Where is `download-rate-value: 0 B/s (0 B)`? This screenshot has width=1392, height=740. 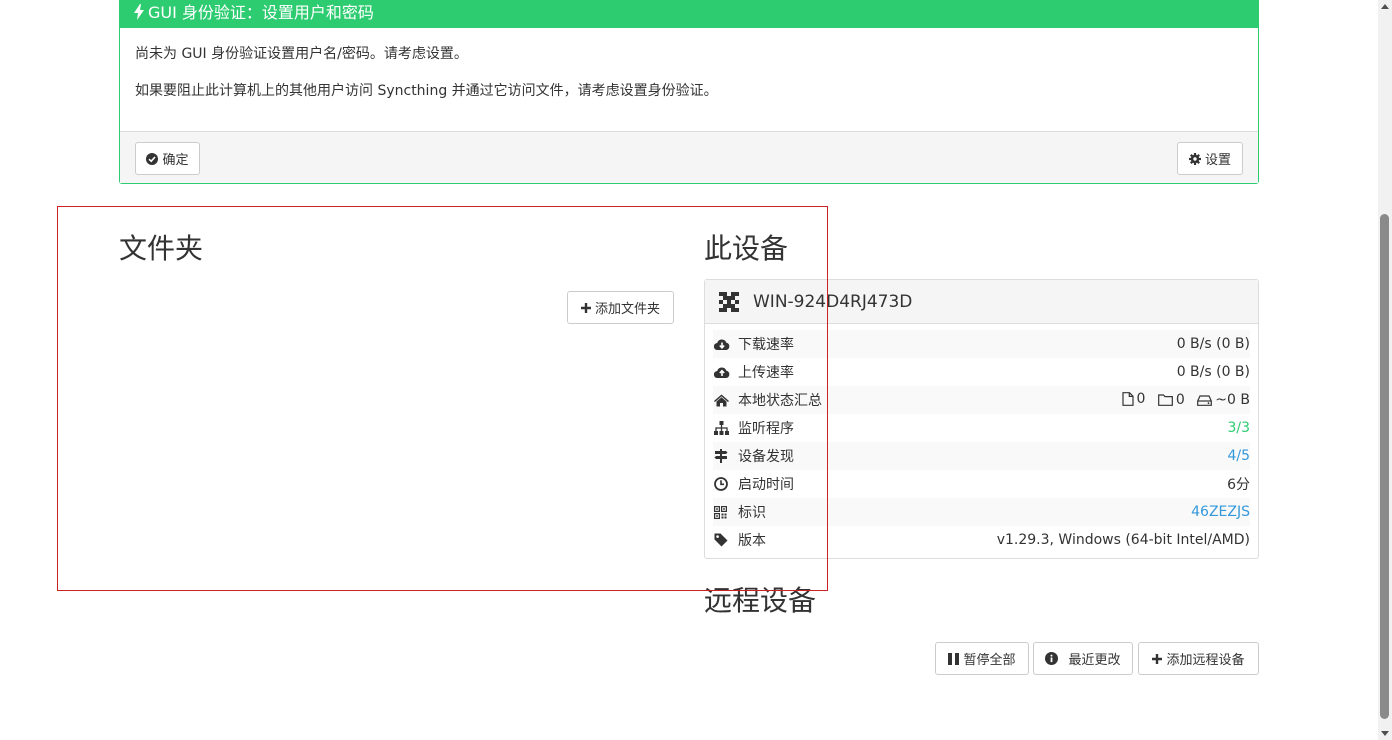 download-rate-value: 0 B/s (0 B) is located at coordinates (1213, 344).